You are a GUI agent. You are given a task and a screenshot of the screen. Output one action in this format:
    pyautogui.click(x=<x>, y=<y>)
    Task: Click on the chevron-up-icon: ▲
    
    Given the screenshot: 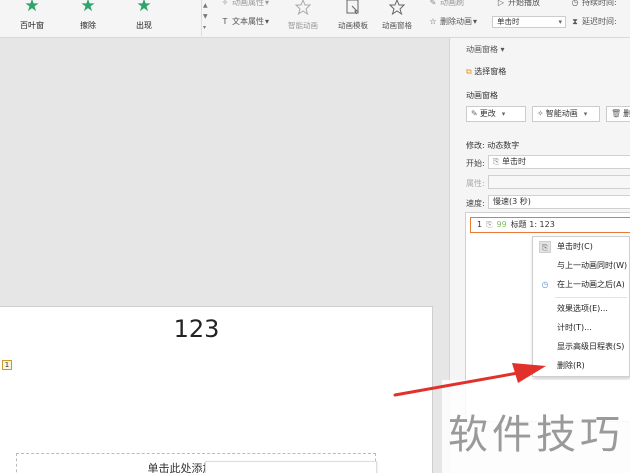 What is the action you would take?
    pyautogui.click(x=205, y=5)
    